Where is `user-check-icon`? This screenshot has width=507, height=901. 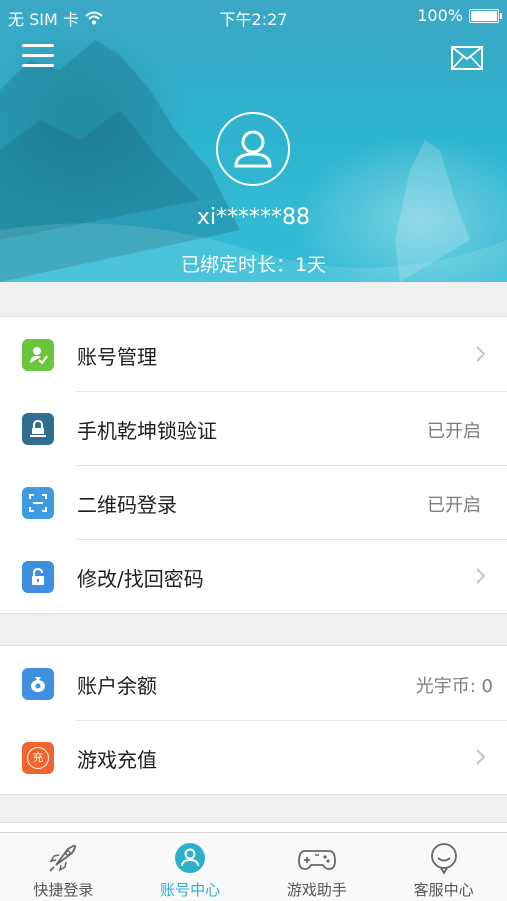
user-check-icon is located at coordinates (38, 355).